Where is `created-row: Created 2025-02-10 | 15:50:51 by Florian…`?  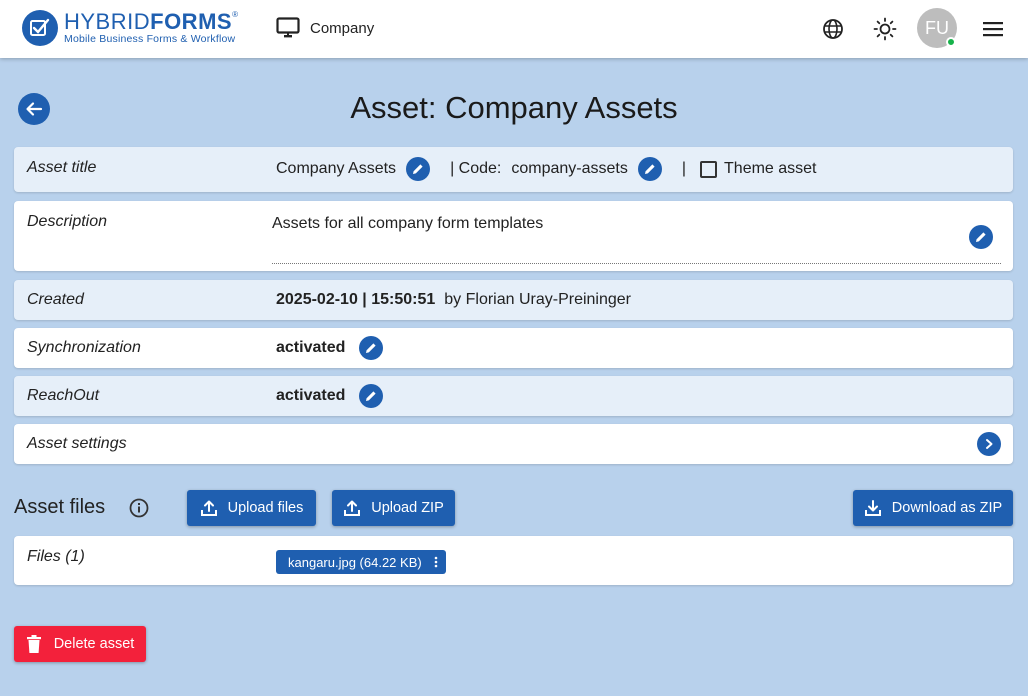
created-row: Created 2025-02-10 | 15:50:51 by Florian… is located at coordinates (513, 300).